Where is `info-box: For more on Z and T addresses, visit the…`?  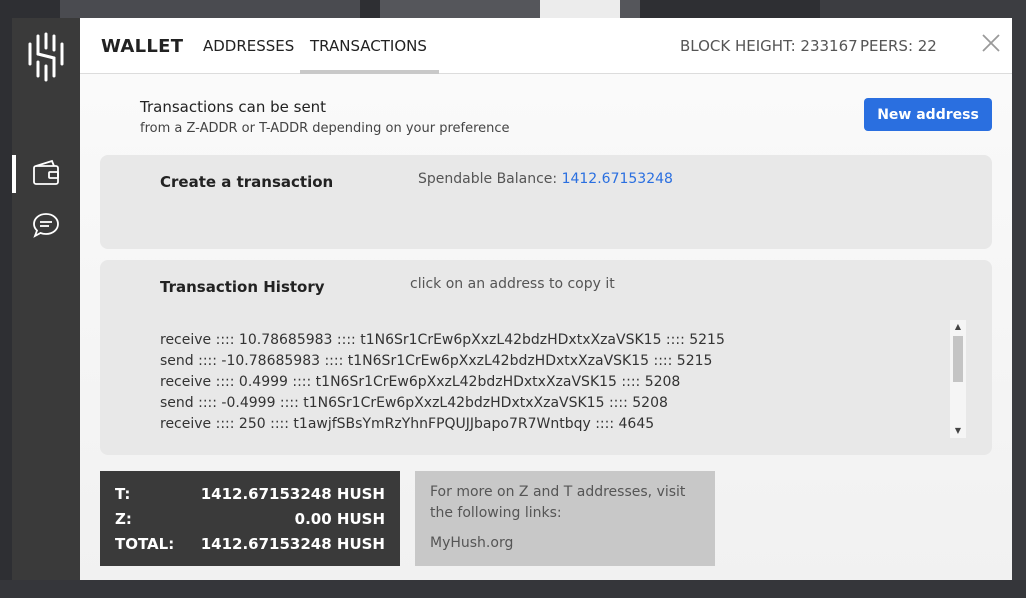 info-box: For more on Z and T addresses, visit the… is located at coordinates (565, 518).